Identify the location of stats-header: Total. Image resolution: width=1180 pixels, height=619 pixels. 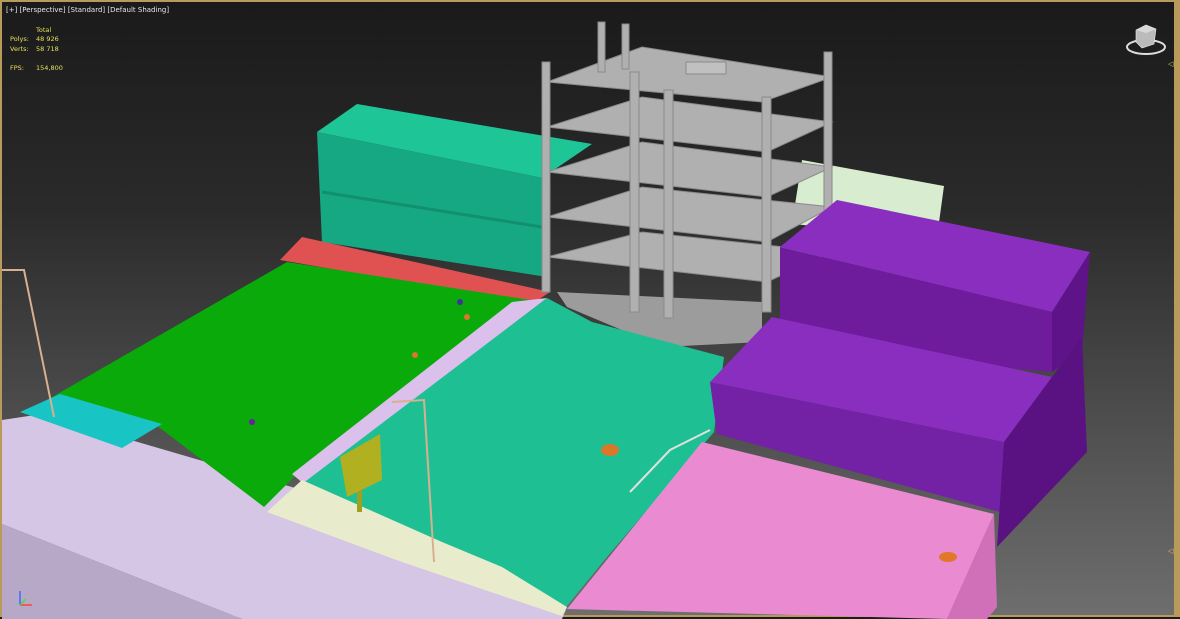
(44, 30).